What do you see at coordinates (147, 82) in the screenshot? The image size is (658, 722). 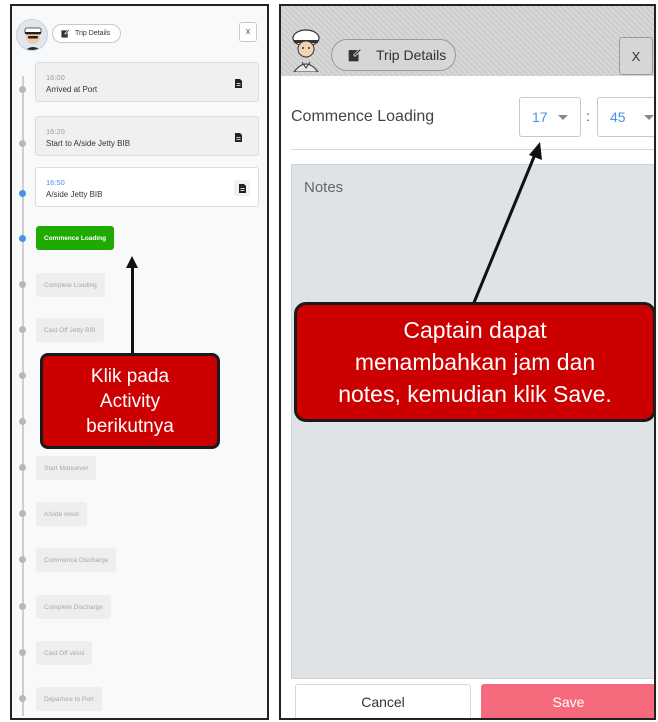 I see `activity-card: 16:00 Arrived at Port` at bounding box center [147, 82].